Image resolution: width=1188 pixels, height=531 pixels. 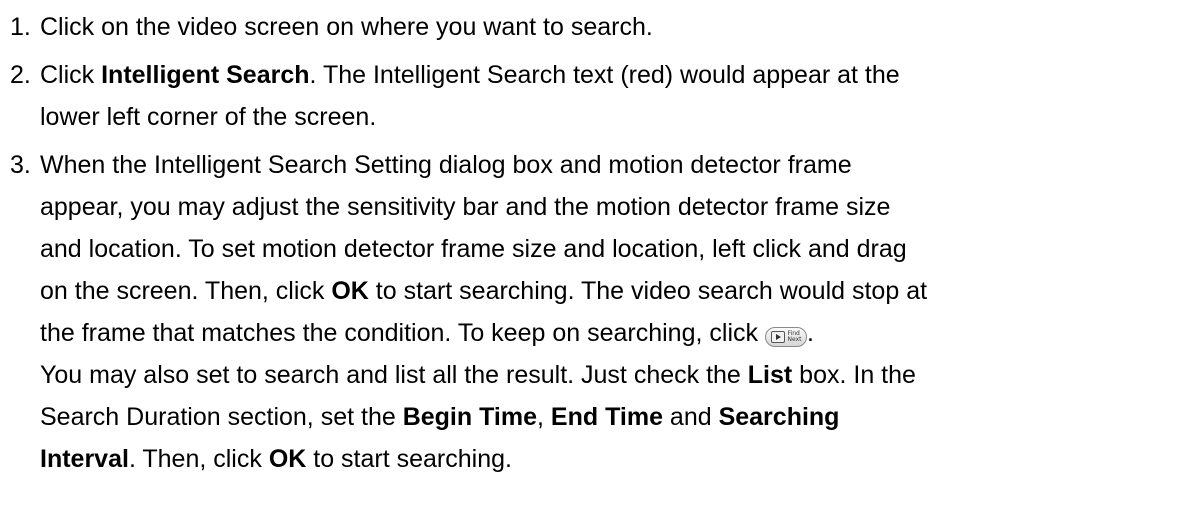 I want to click on text-run: box. In the, so click(x=854, y=375).